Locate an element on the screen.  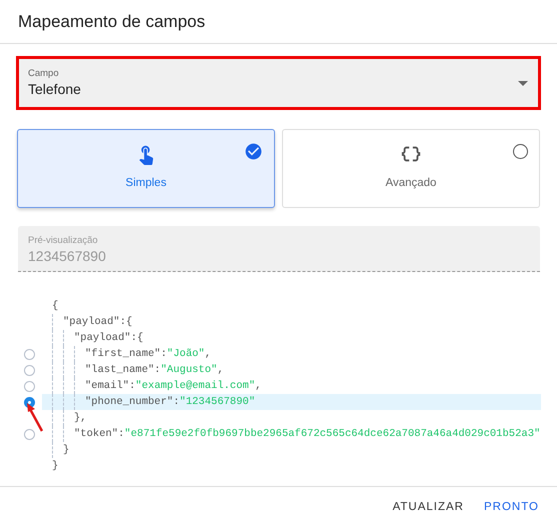
preview-value: 1234567890 is located at coordinates (67, 256).